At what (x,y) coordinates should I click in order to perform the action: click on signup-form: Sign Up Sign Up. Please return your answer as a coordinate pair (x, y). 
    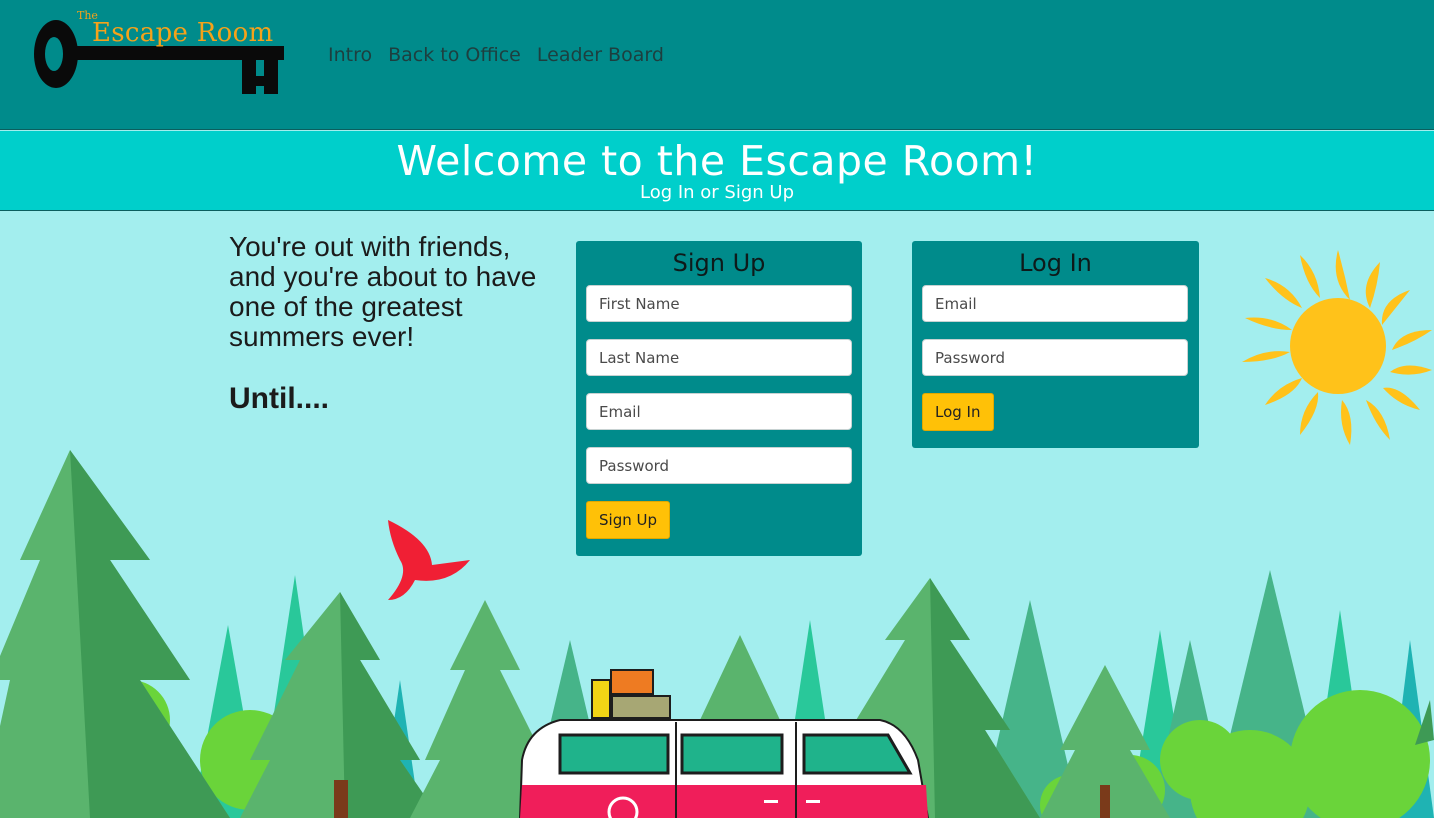
    Looking at the image, I should click on (719, 398).